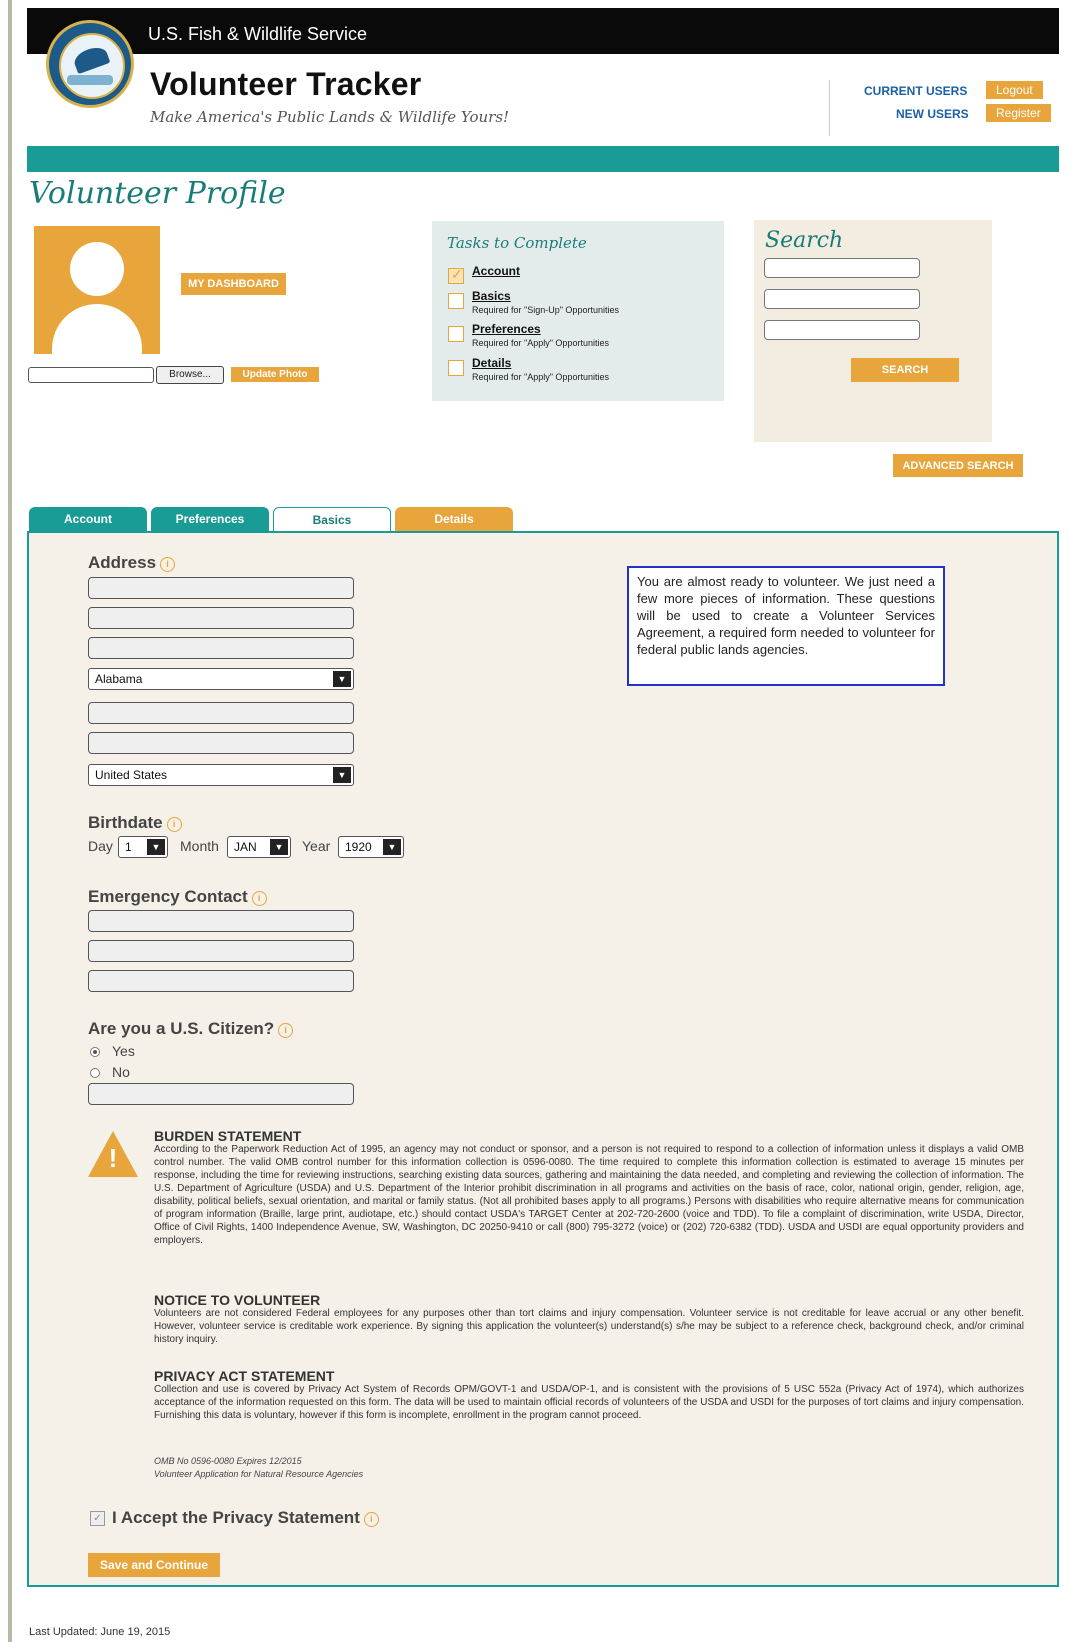 The image size is (1069, 1642). Describe the element at coordinates (221, 618) in the screenshot. I see `address-line2-input` at that location.